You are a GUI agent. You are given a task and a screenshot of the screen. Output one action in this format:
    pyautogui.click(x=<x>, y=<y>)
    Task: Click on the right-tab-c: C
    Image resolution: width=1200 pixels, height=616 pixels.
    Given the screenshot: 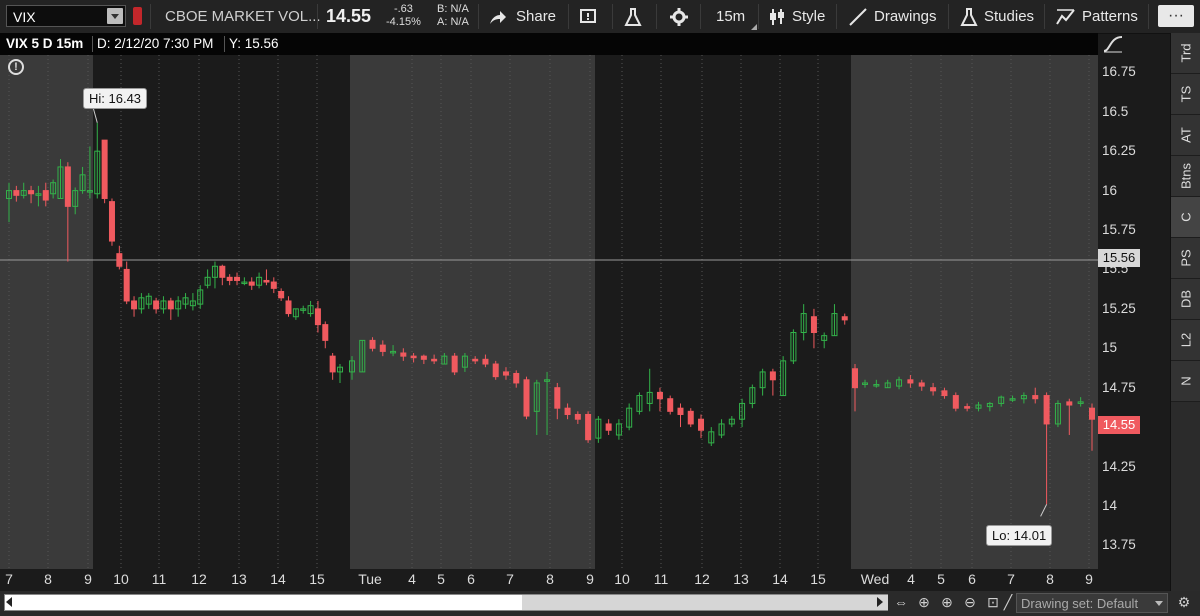 What is the action you would take?
    pyautogui.click(x=1185, y=217)
    